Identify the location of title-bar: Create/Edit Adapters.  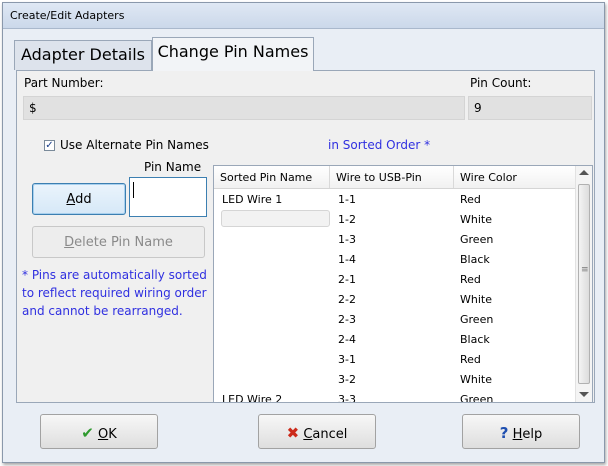
(303, 16).